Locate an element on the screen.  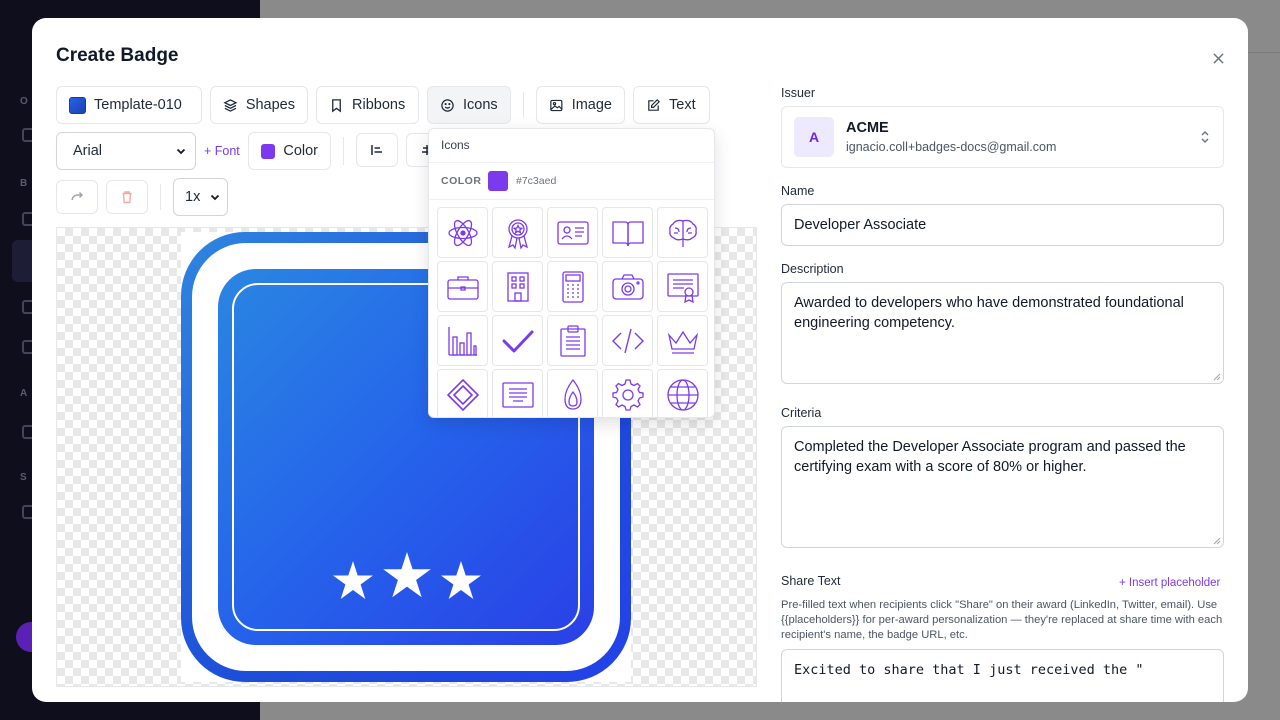
shapes-button: Shapes is located at coordinates (259, 105).